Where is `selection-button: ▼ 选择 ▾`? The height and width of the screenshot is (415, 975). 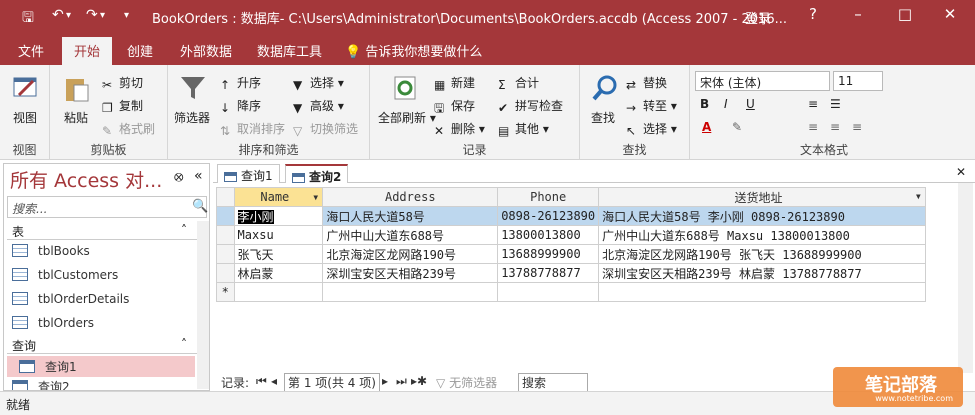 selection-button: ▼ 选择 ▾ is located at coordinates (318, 83).